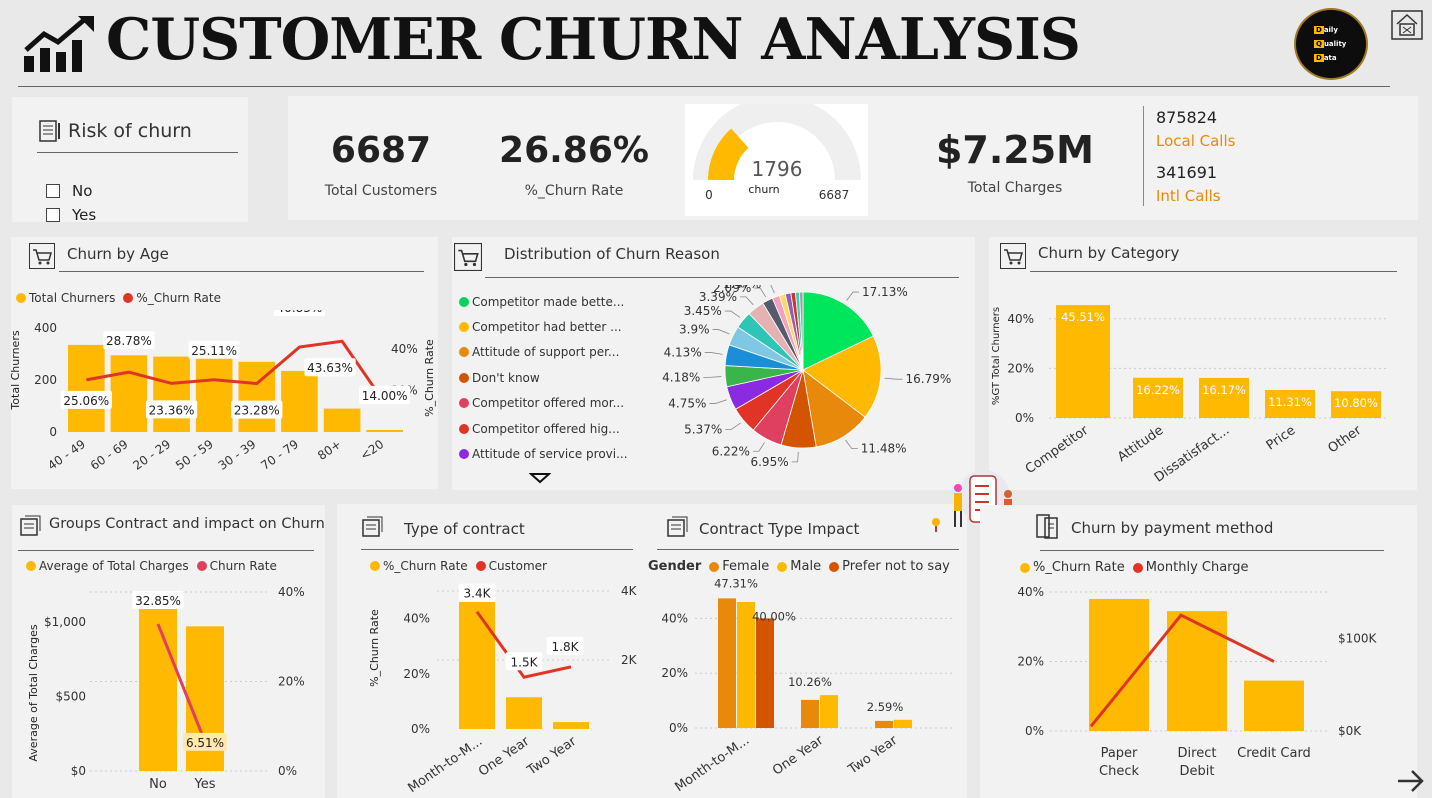 Image resolution: width=1432 pixels, height=798 pixels. Describe the element at coordinates (118, 298) in the screenshot. I see `age-legend: Total Churners %_Churn Rate` at that location.